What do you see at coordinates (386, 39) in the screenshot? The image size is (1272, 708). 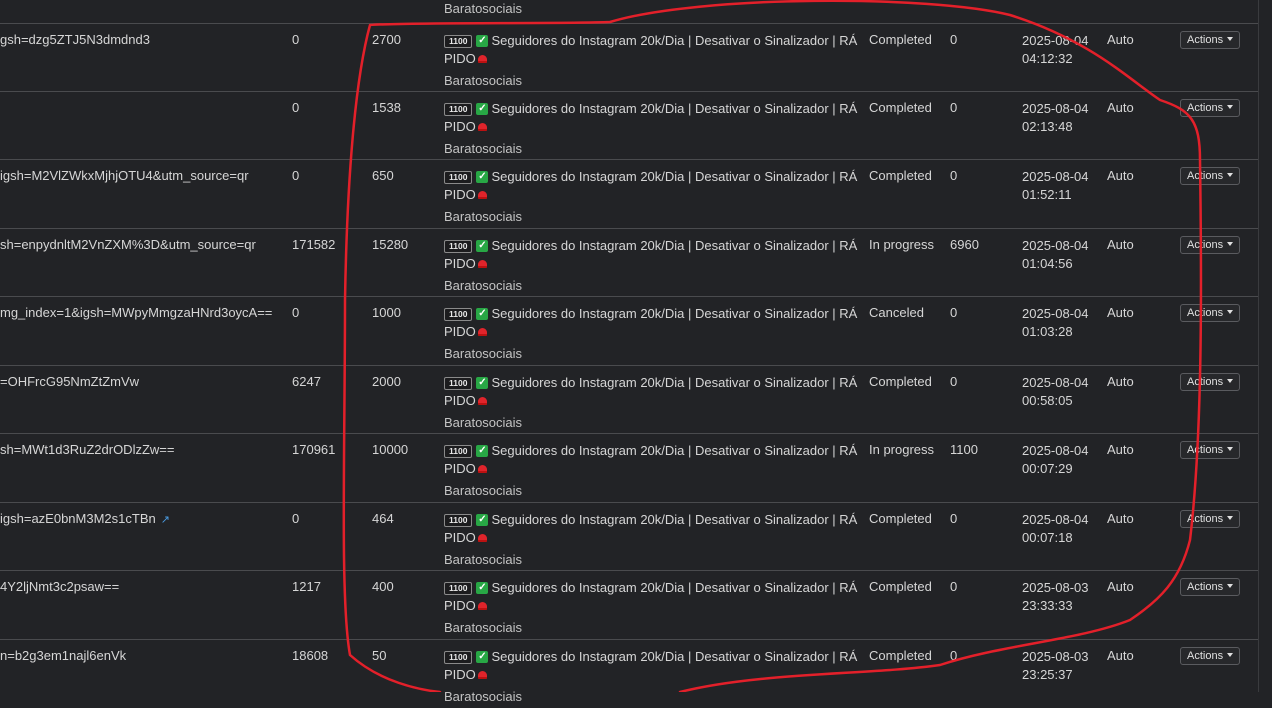 I see `quantity: 2700` at bounding box center [386, 39].